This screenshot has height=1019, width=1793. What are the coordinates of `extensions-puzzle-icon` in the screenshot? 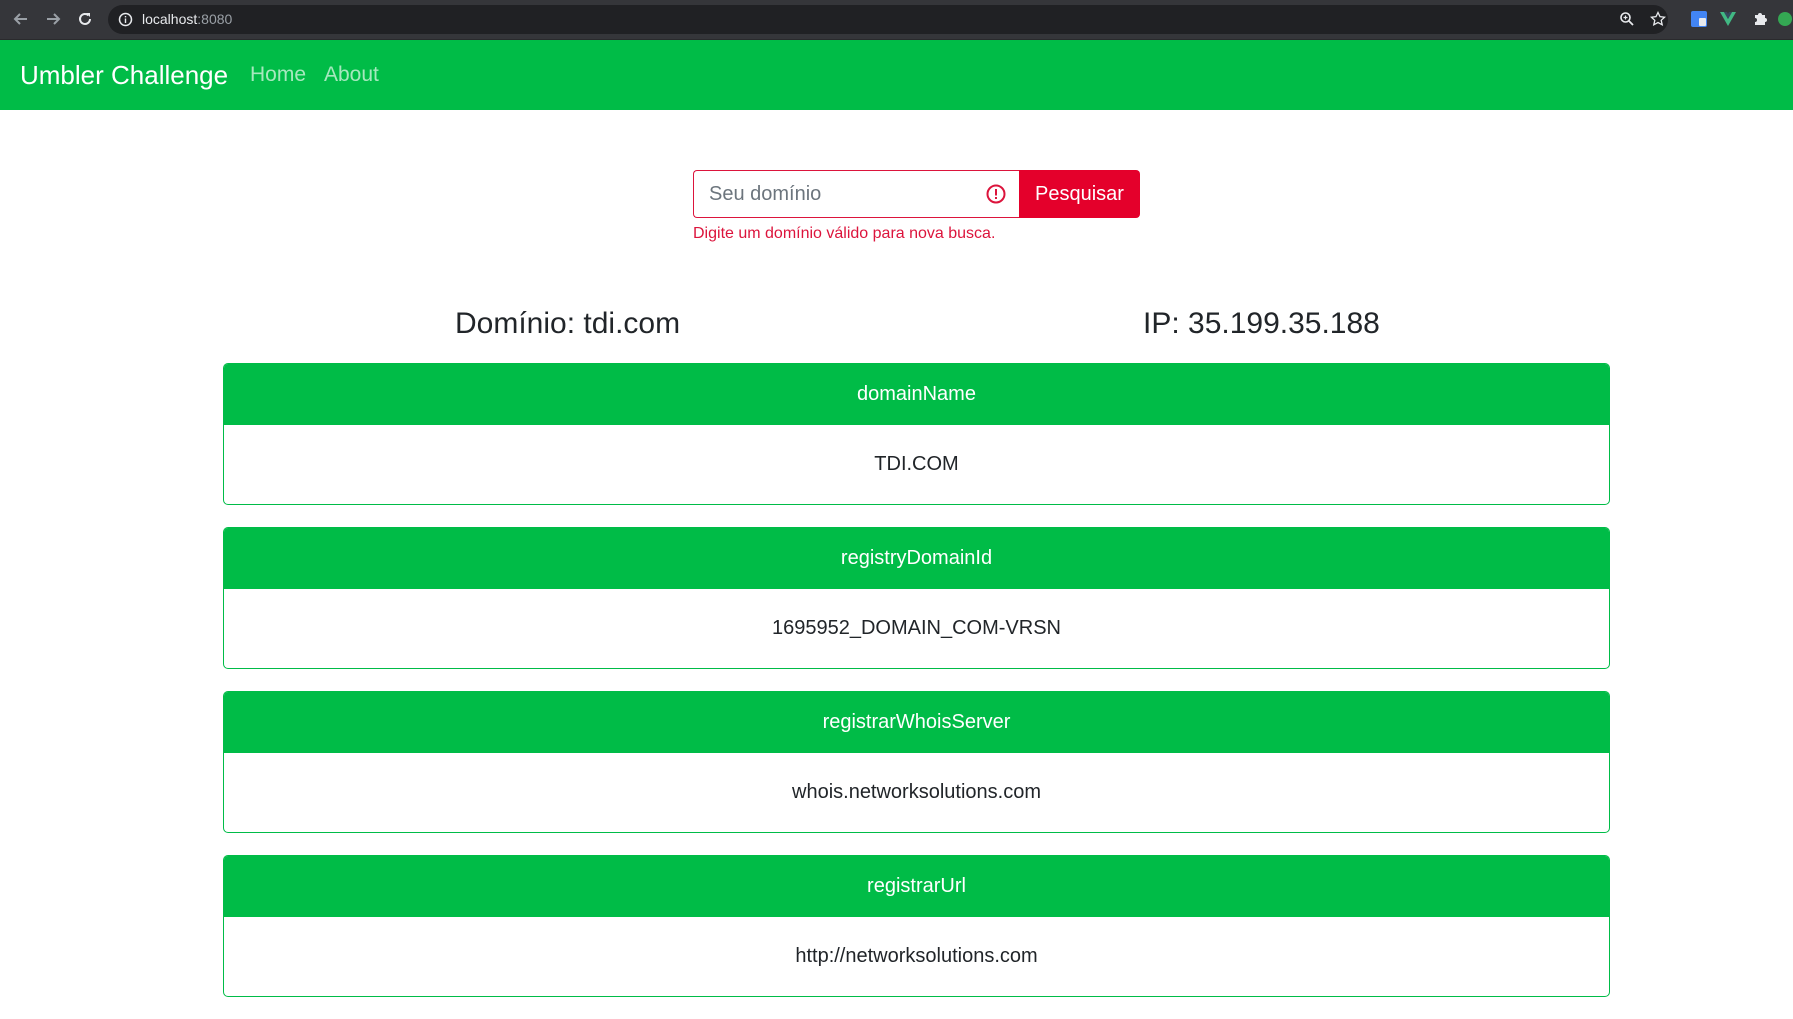 It's located at (1760, 19).